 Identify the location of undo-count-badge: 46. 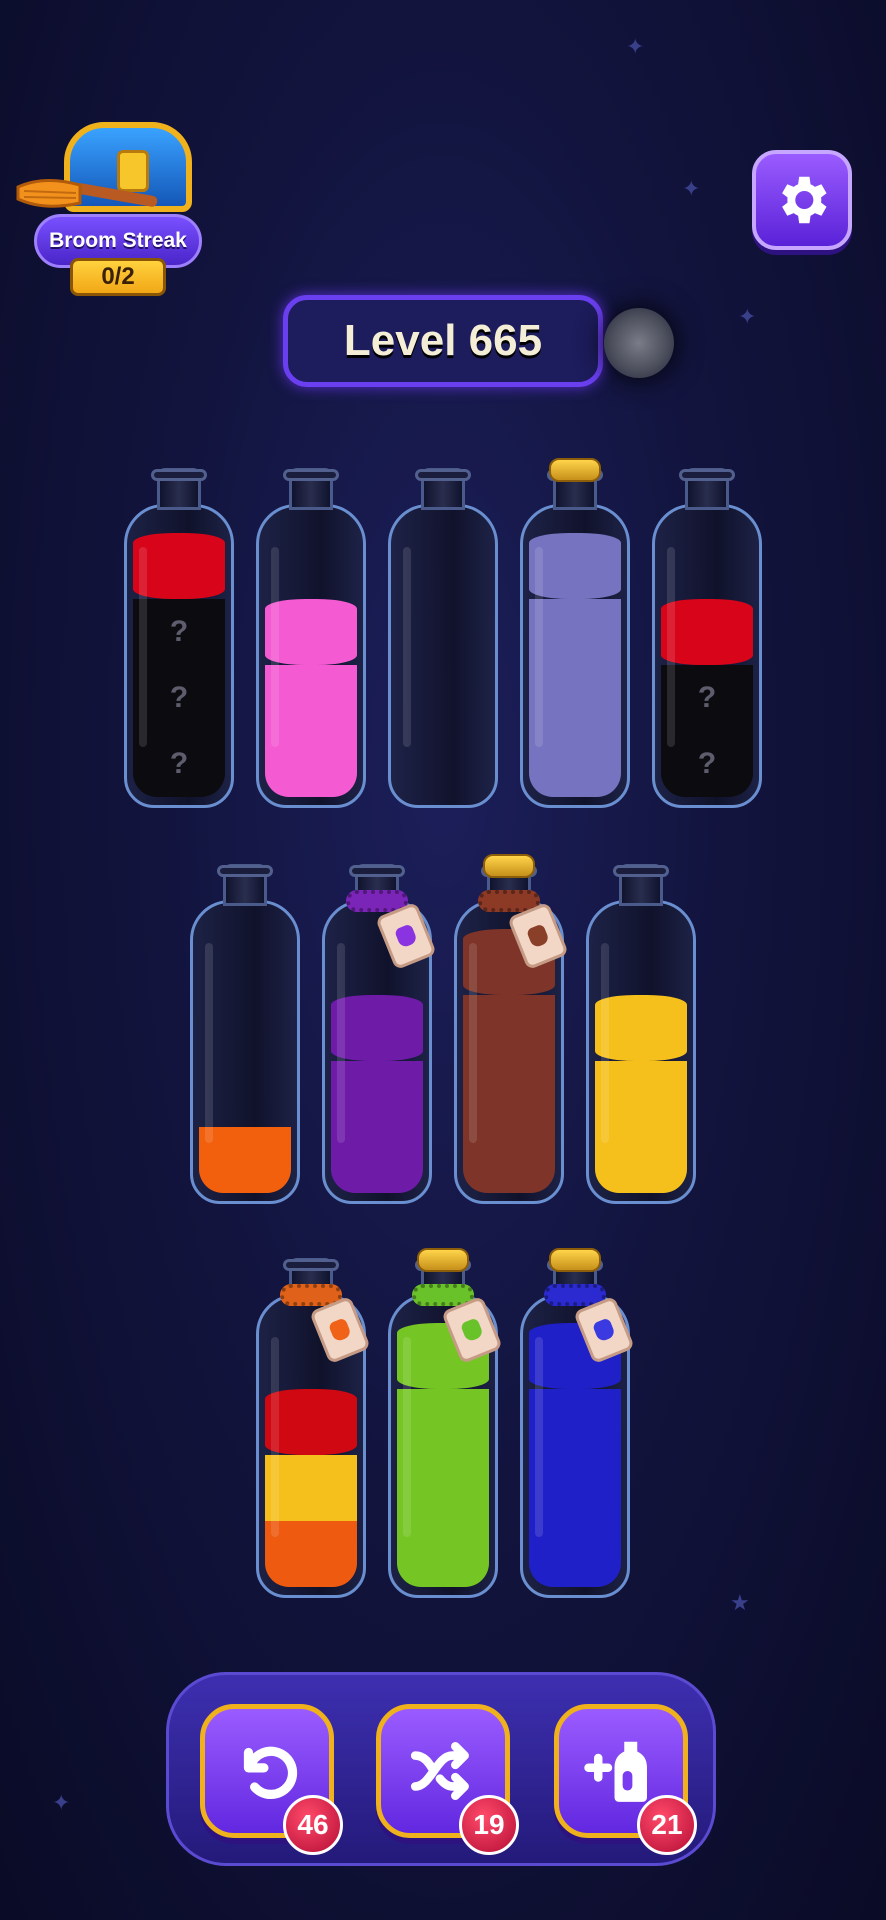
(313, 1825).